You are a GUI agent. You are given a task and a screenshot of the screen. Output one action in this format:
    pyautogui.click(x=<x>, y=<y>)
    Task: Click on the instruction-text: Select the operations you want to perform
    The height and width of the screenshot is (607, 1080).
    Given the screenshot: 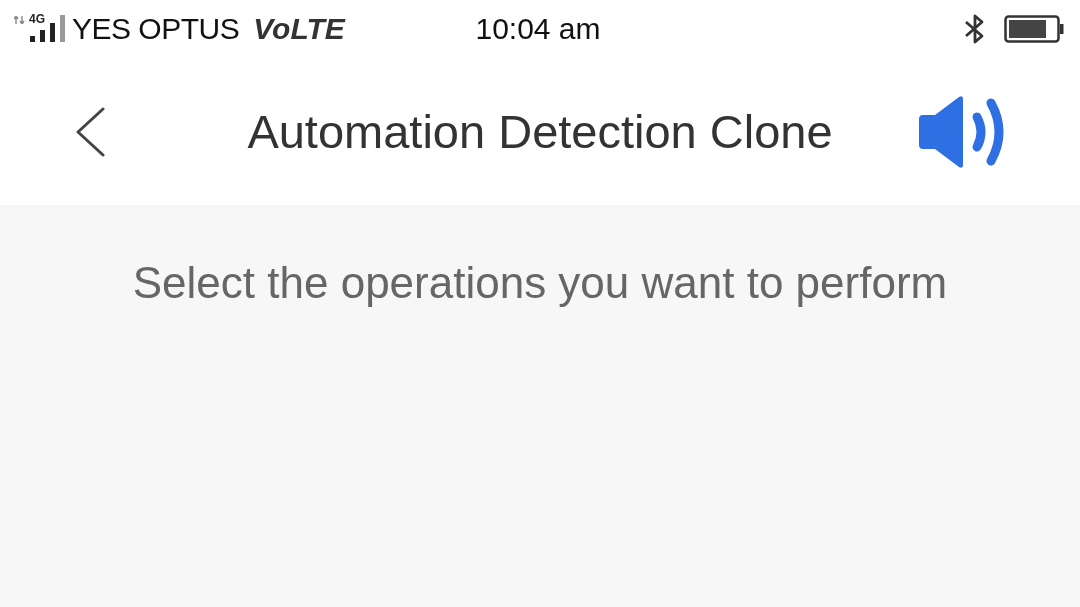 What is the action you would take?
    pyautogui.click(x=540, y=283)
    